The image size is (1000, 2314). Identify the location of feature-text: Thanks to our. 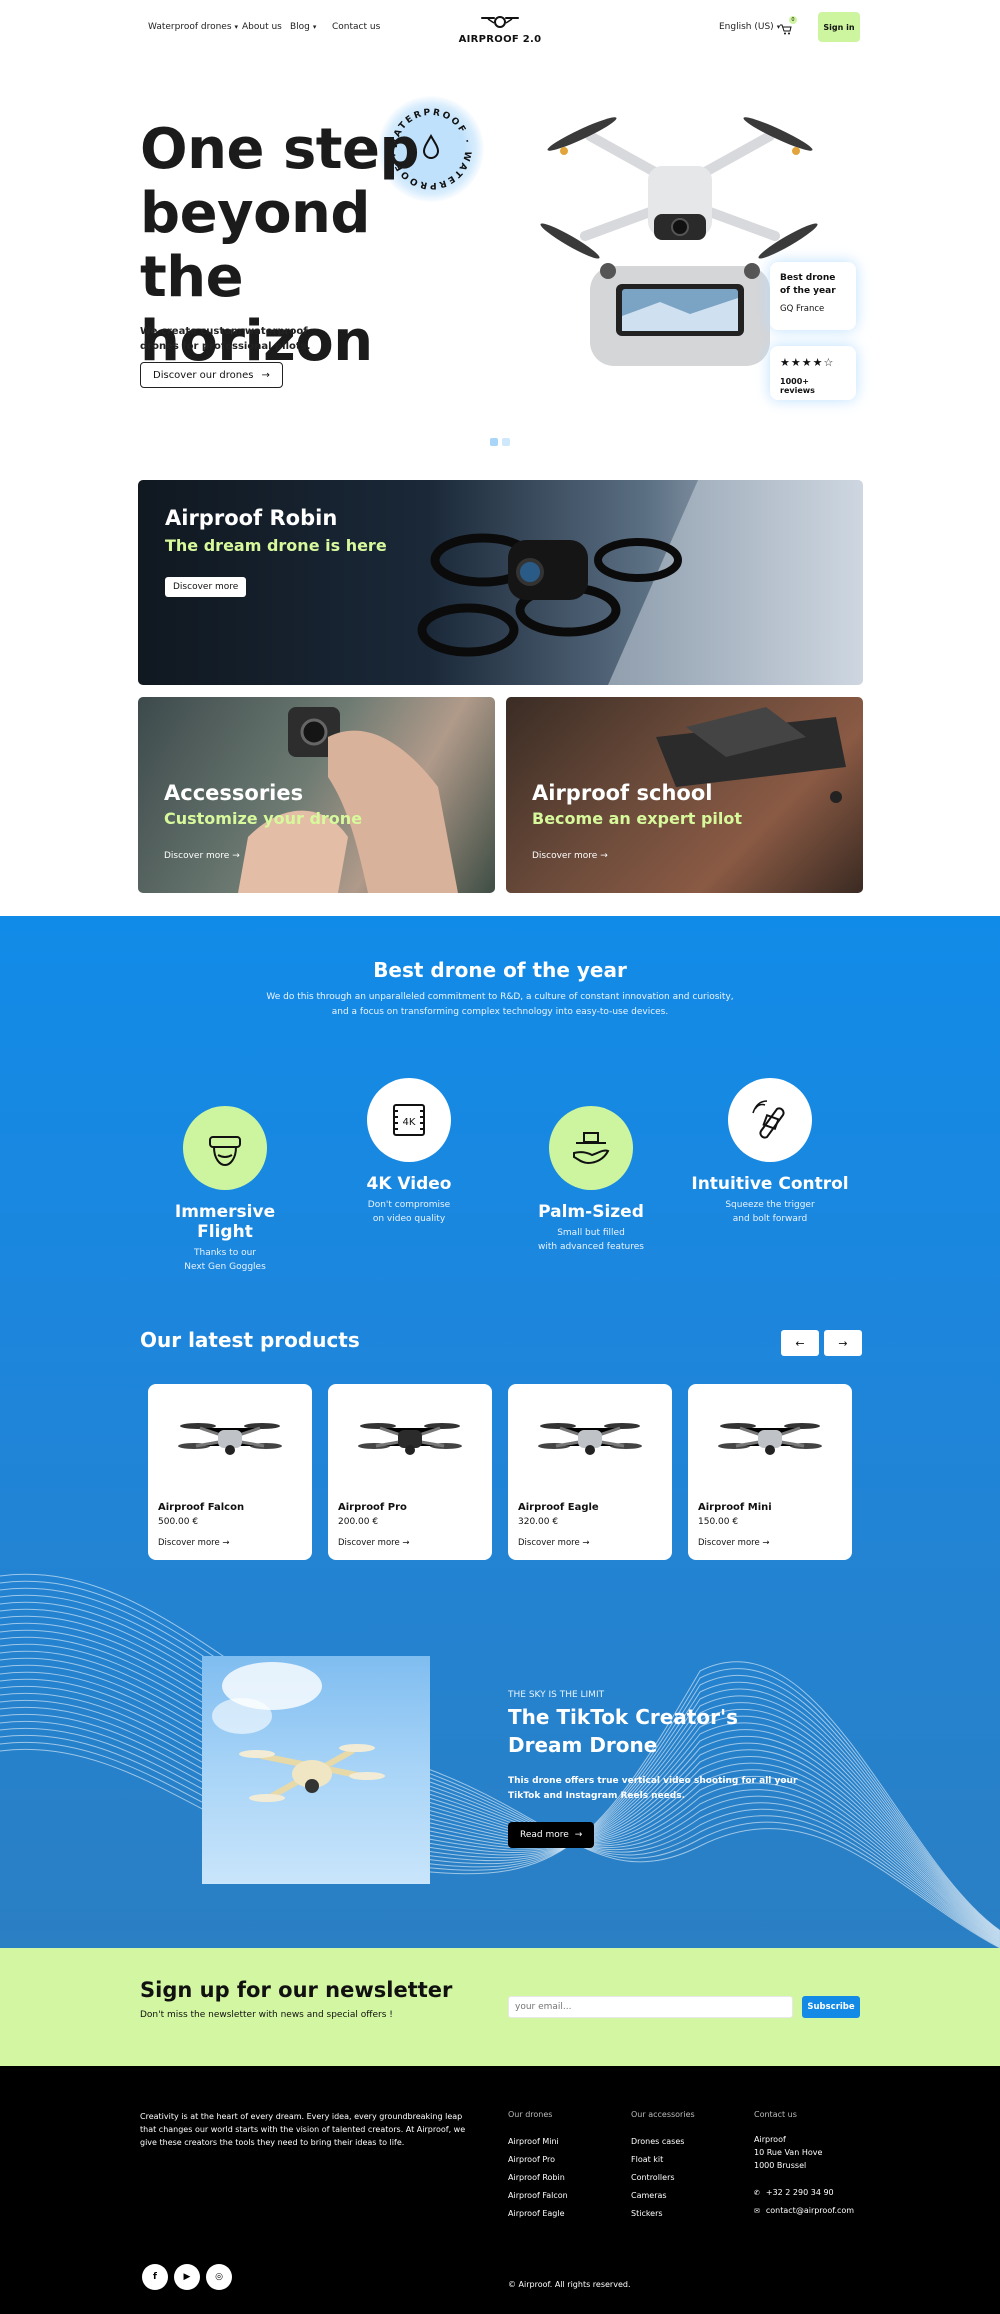
(225, 1253).